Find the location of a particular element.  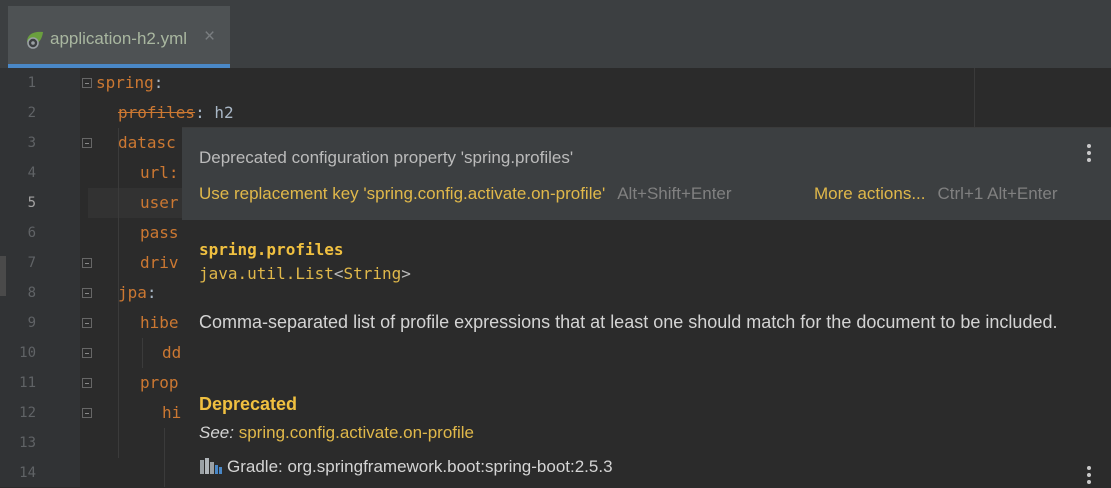

property-signature: spring.profiles java.util.List<String> is located at coordinates (305, 262).